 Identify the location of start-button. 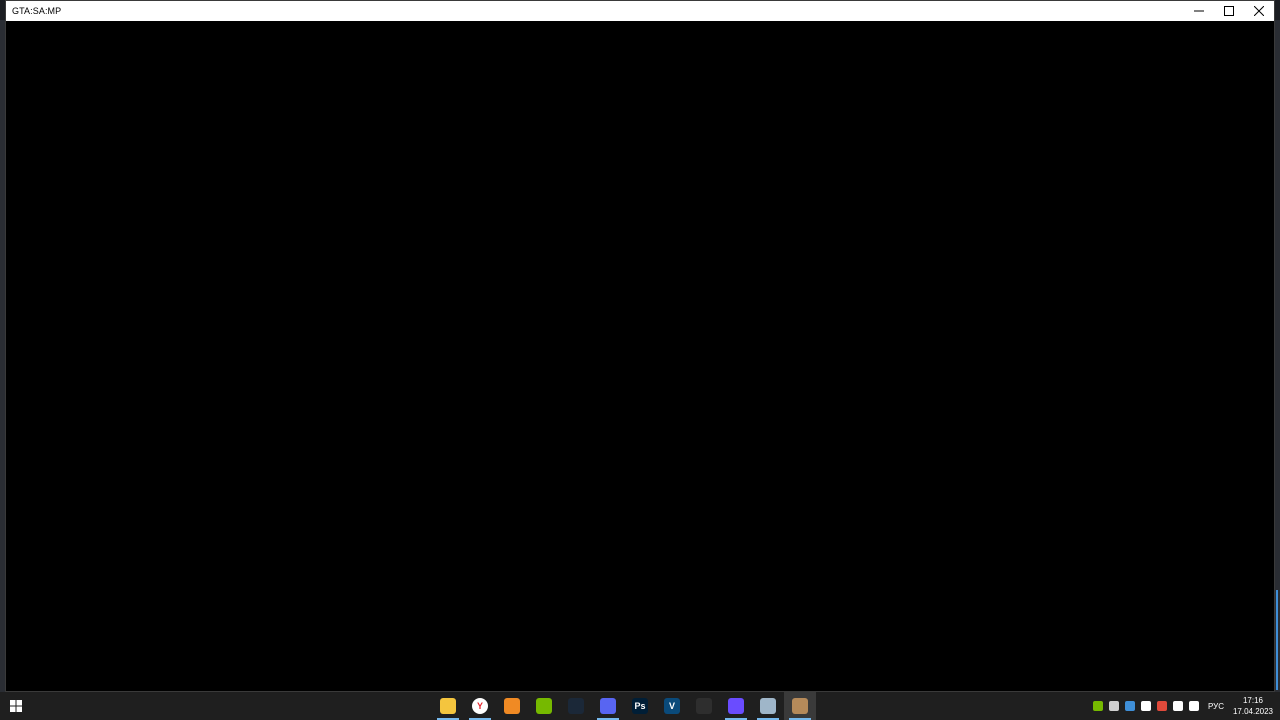
(16, 706).